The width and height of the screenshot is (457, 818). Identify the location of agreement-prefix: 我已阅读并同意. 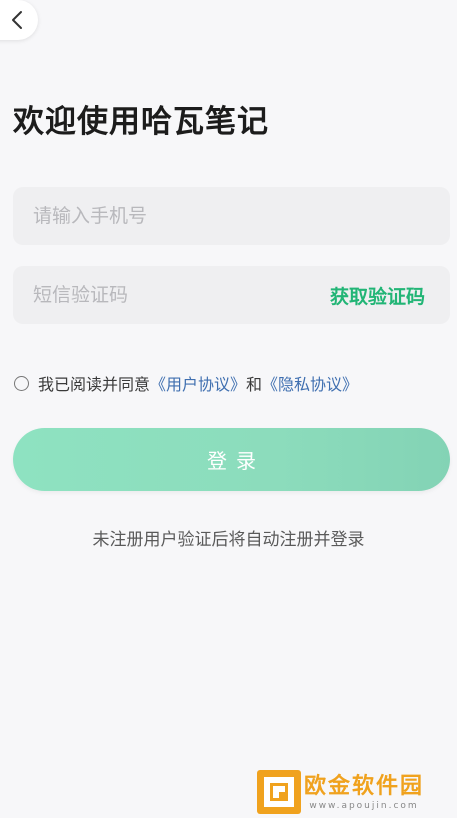
(94, 384).